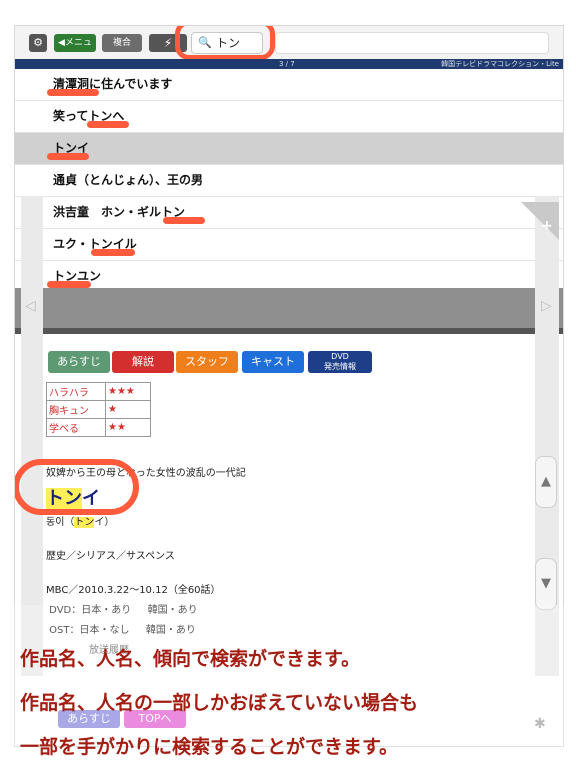  I want to click on list-footer-band, so click(289, 308).